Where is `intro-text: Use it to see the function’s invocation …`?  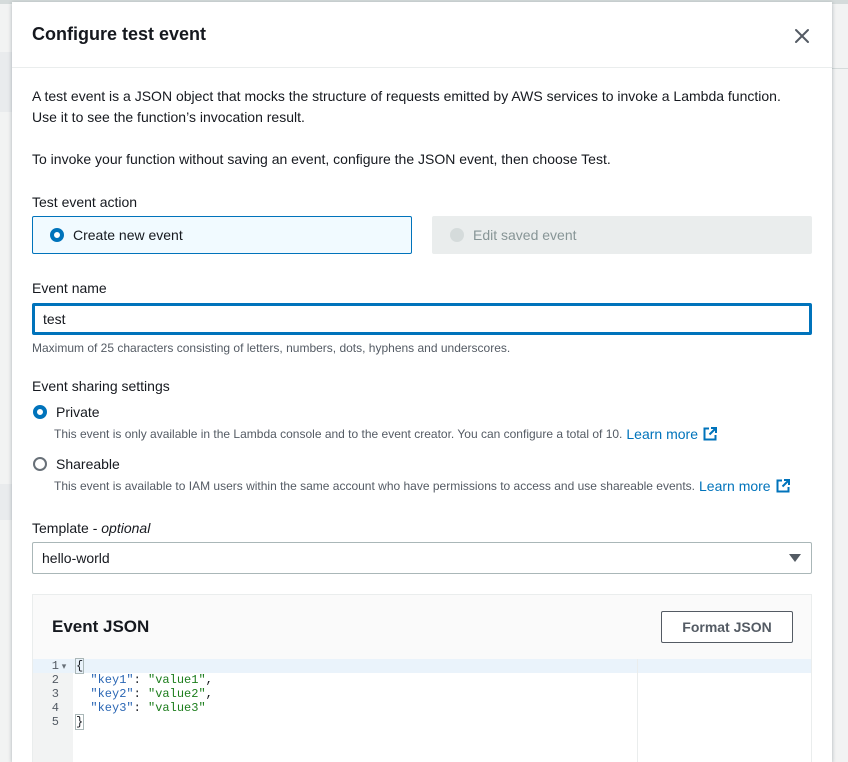 intro-text: Use it to see the function’s invocation … is located at coordinates (168, 117).